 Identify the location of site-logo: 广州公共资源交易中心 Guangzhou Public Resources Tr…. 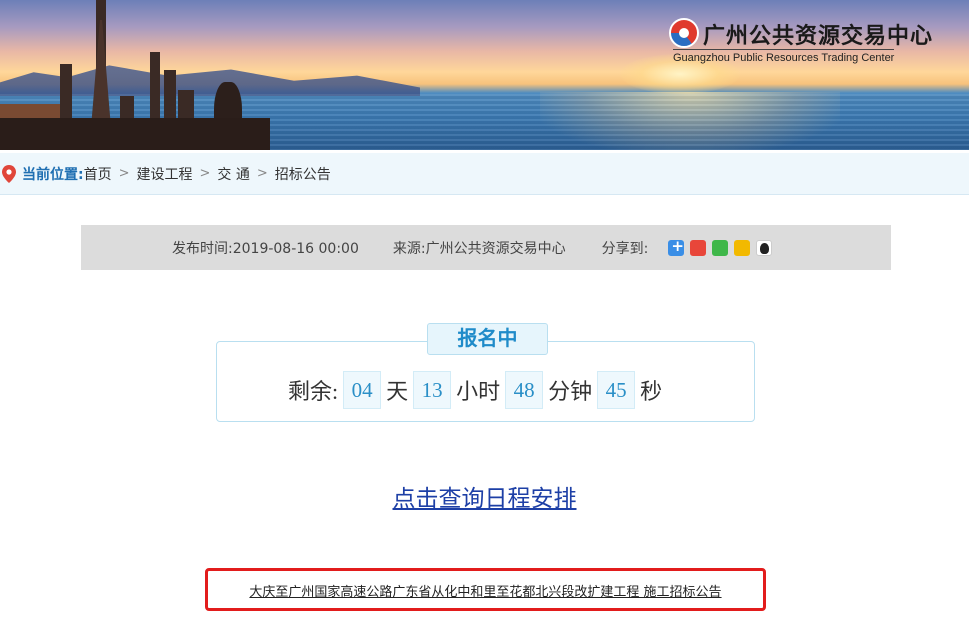
(800, 40).